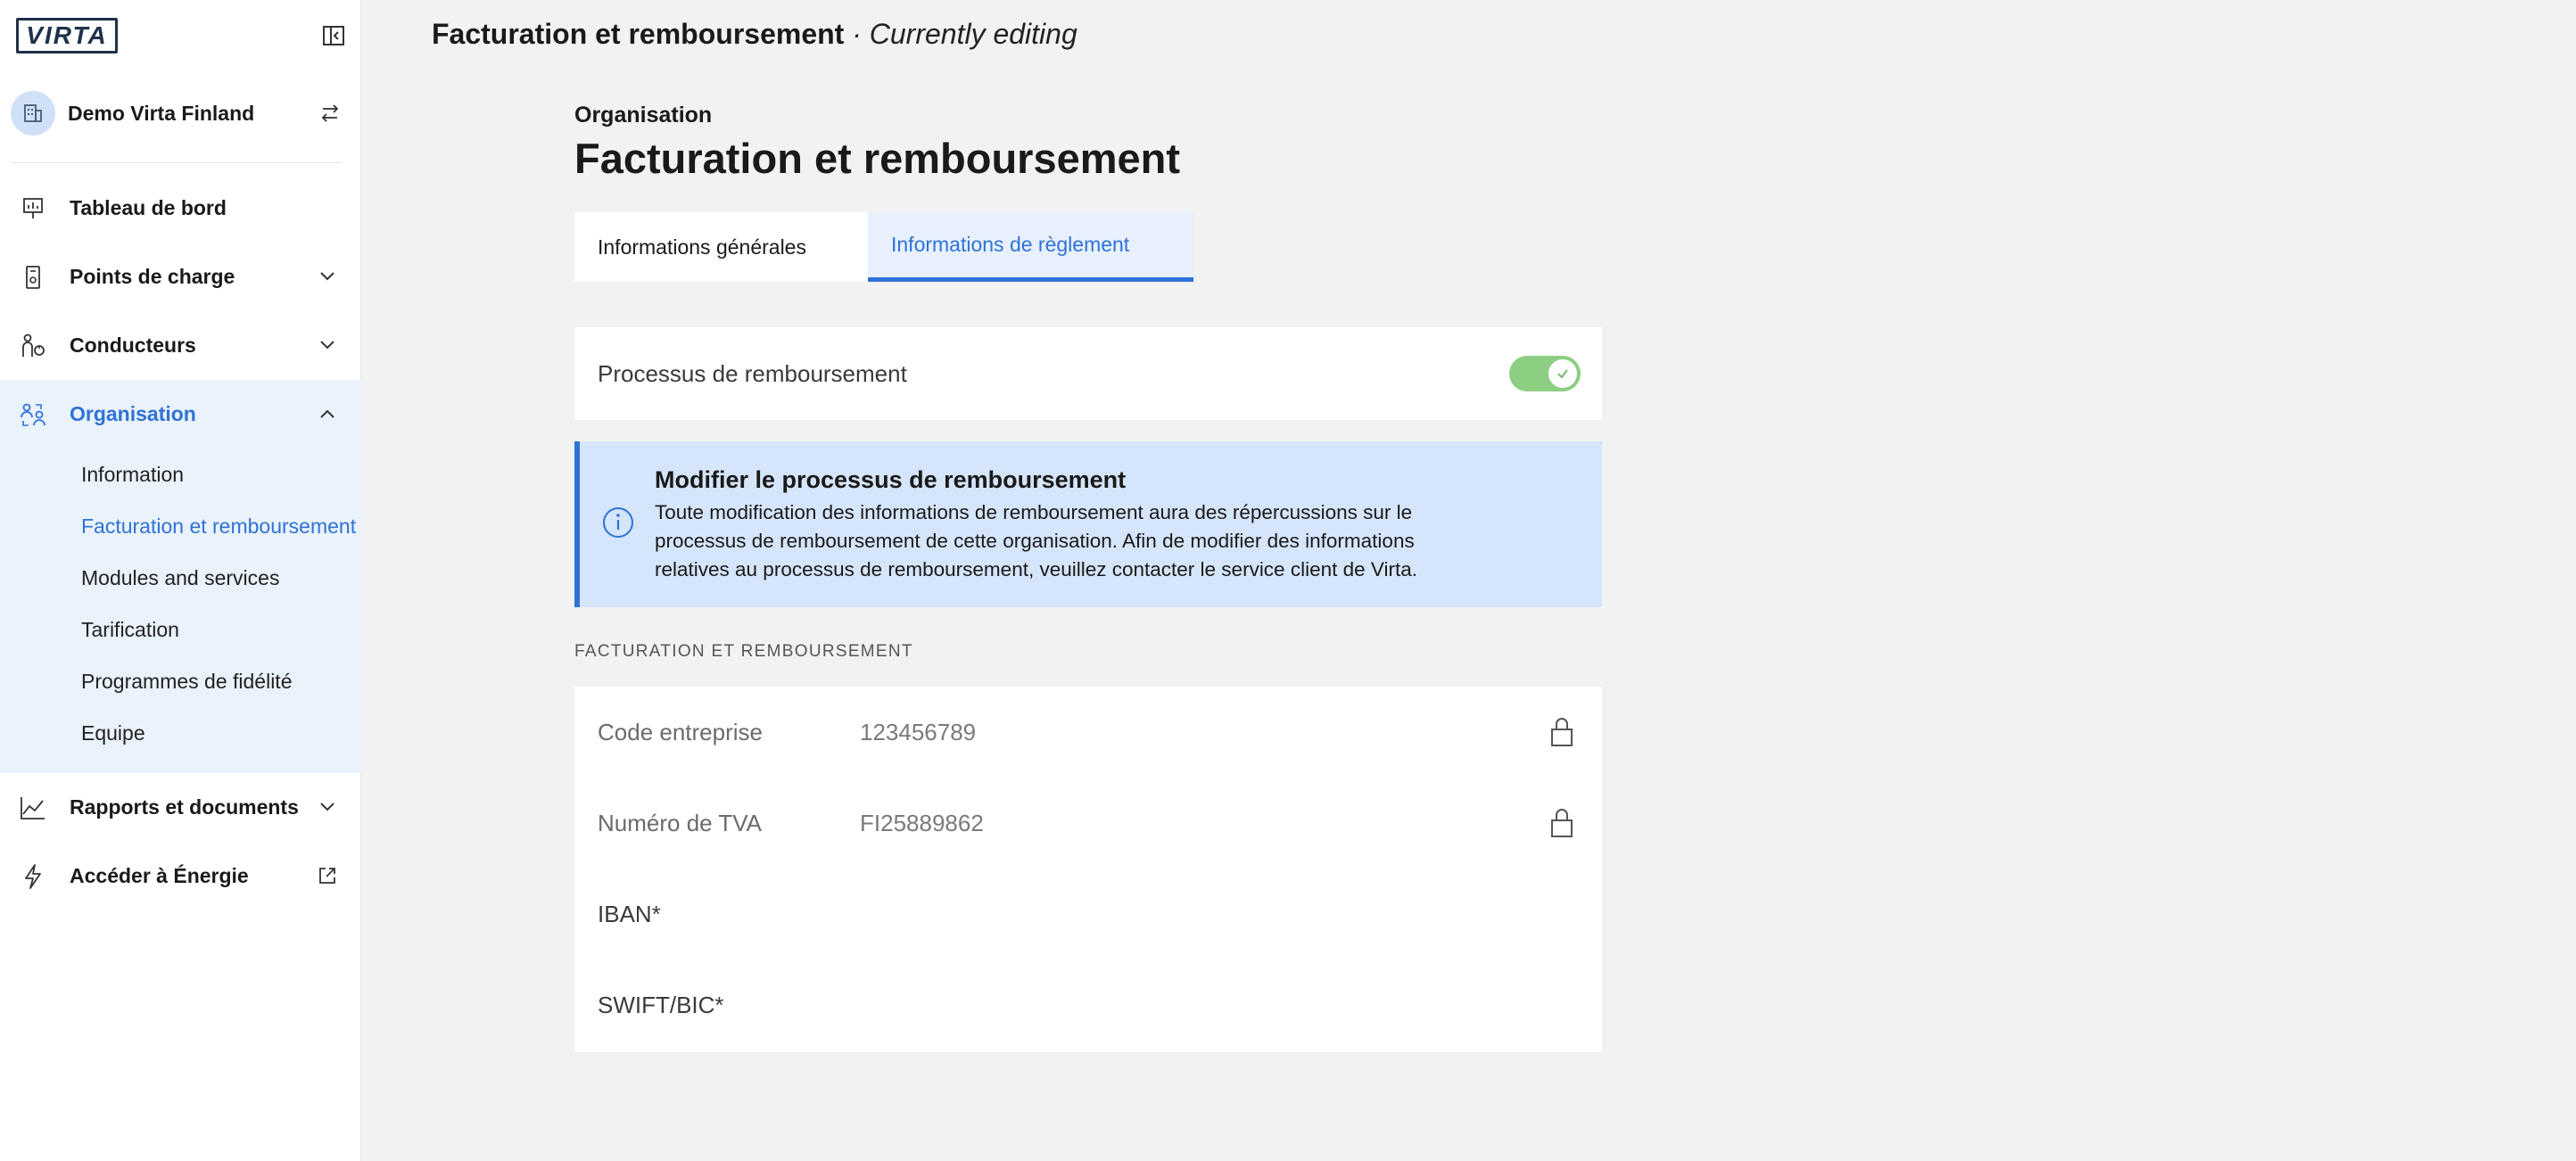  I want to click on sidebar-subitem-information: Information, so click(180, 474).